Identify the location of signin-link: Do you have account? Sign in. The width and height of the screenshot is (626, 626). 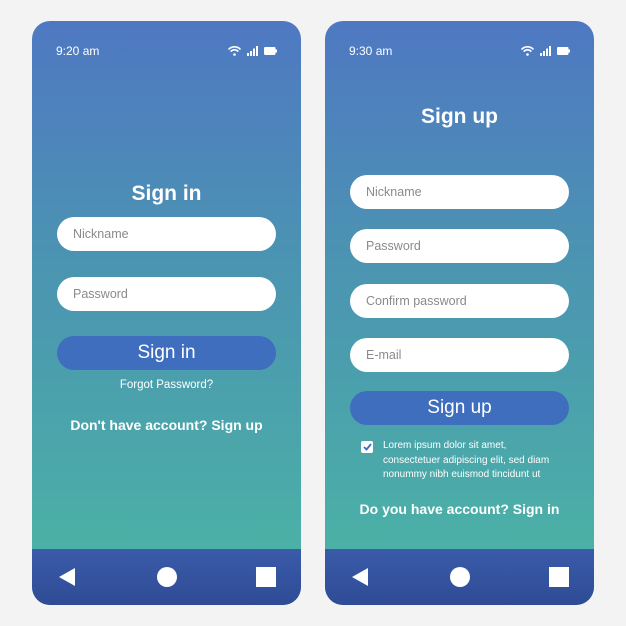
(459, 509).